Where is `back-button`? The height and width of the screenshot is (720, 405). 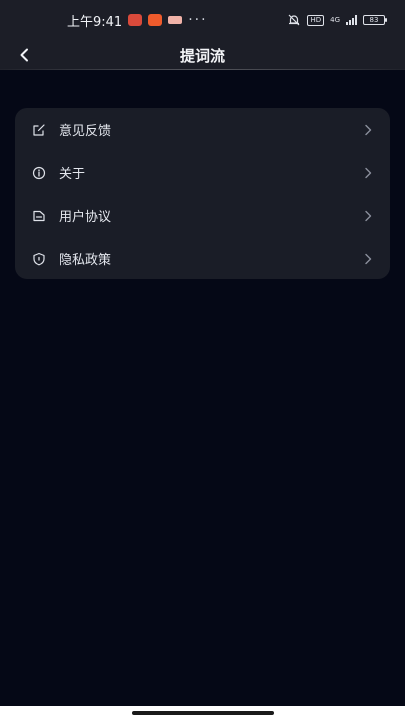 back-button is located at coordinates (24, 55).